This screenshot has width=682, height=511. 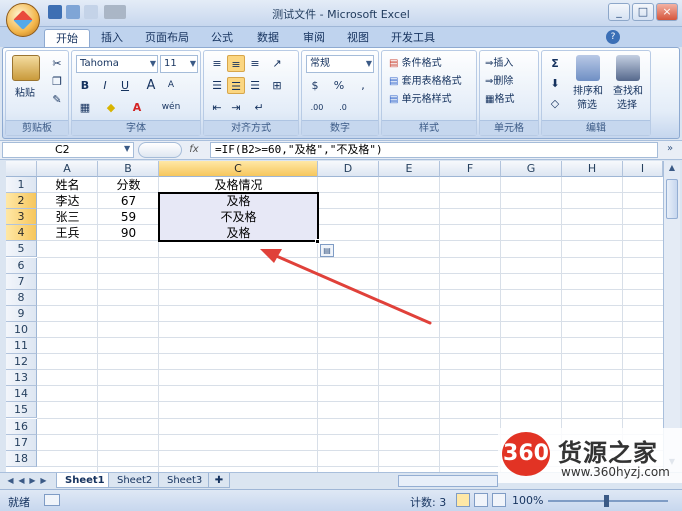 I want to click on cut-icon: ✂, so click(x=57, y=63).